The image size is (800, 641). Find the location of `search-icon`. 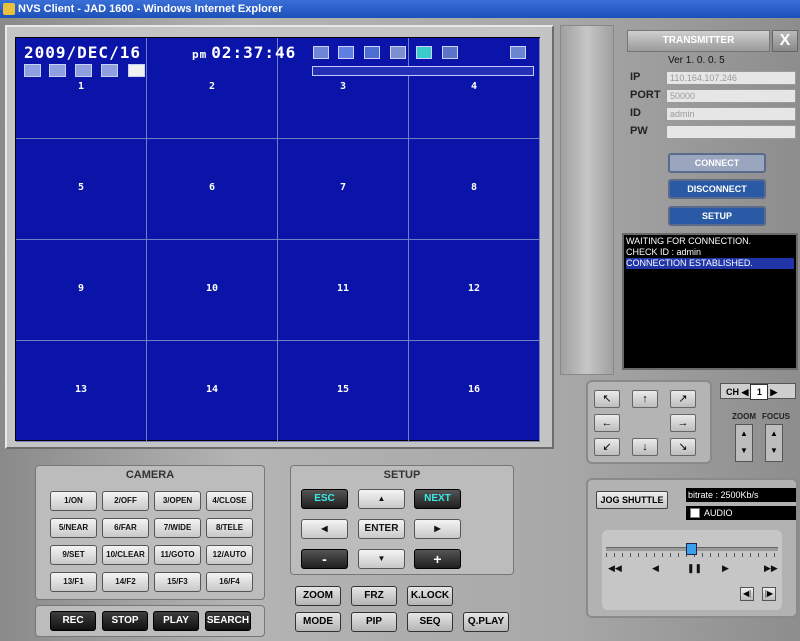

search-icon is located at coordinates (109, 70).